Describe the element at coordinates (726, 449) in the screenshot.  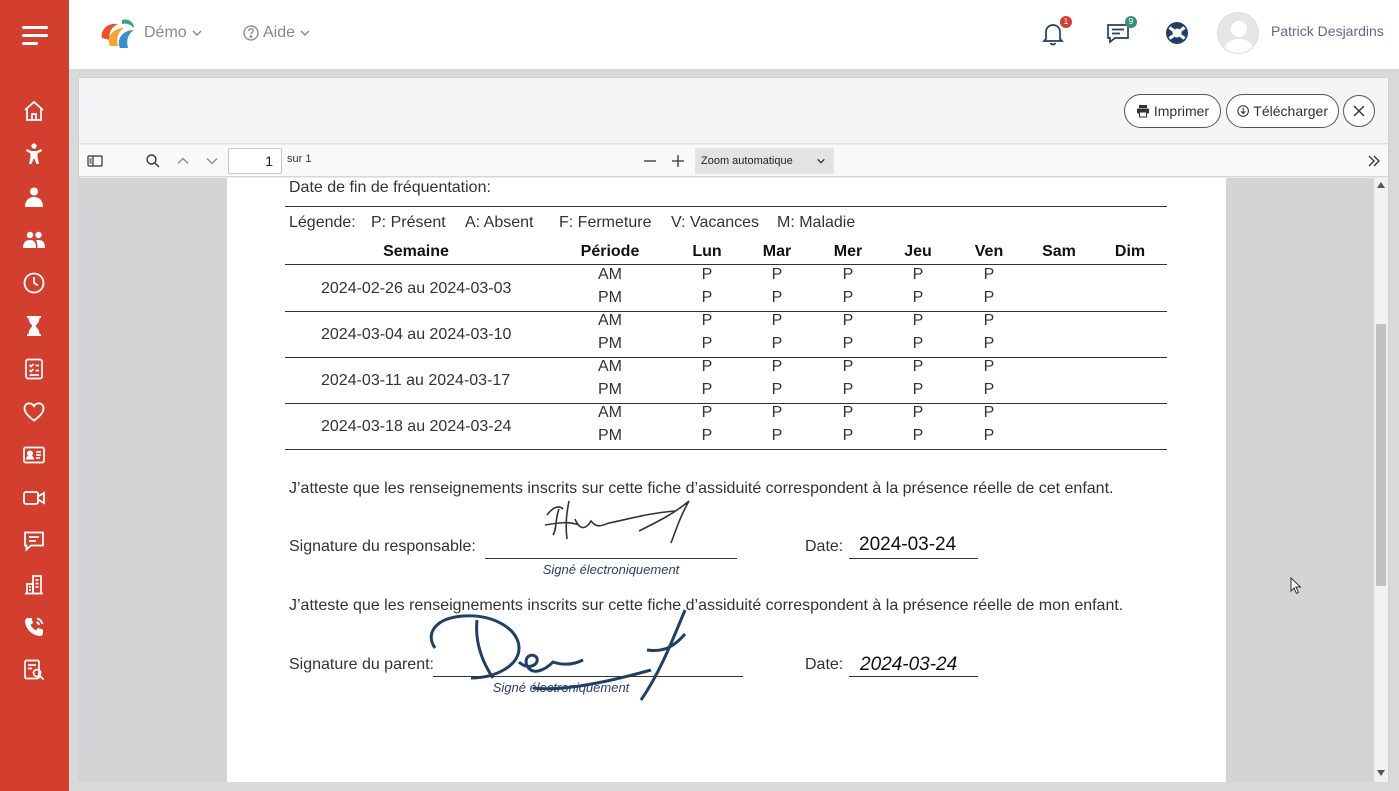
I see `week-divider` at that location.